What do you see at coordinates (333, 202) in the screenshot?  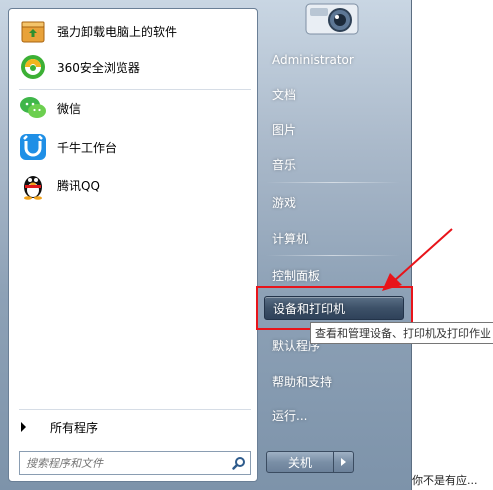 I see `right-item-games: 游戏` at bounding box center [333, 202].